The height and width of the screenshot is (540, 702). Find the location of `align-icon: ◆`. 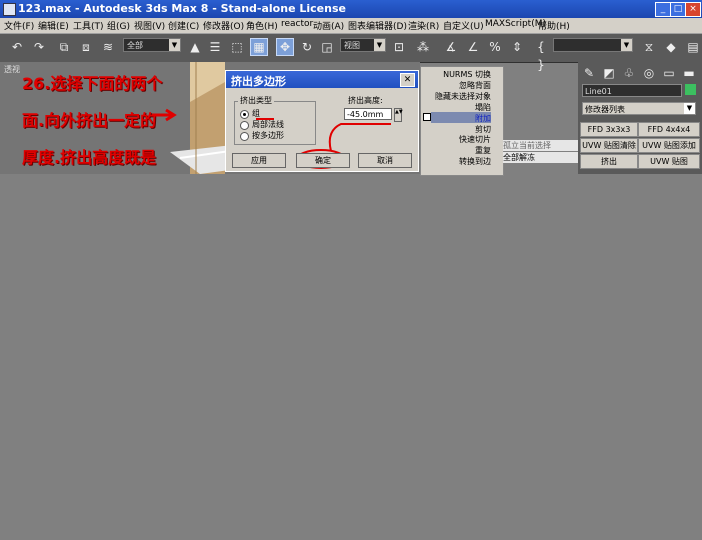

align-icon: ◆ is located at coordinates (671, 47).